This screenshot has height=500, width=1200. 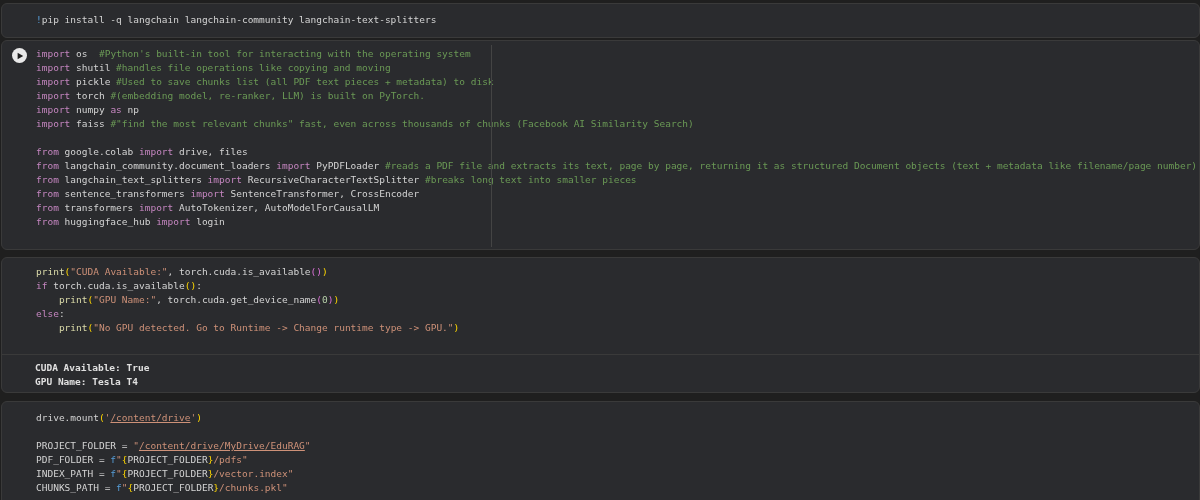 What do you see at coordinates (213, 68) in the screenshot?
I see `code-line: import shutil #handles file operations like copying and moving` at bounding box center [213, 68].